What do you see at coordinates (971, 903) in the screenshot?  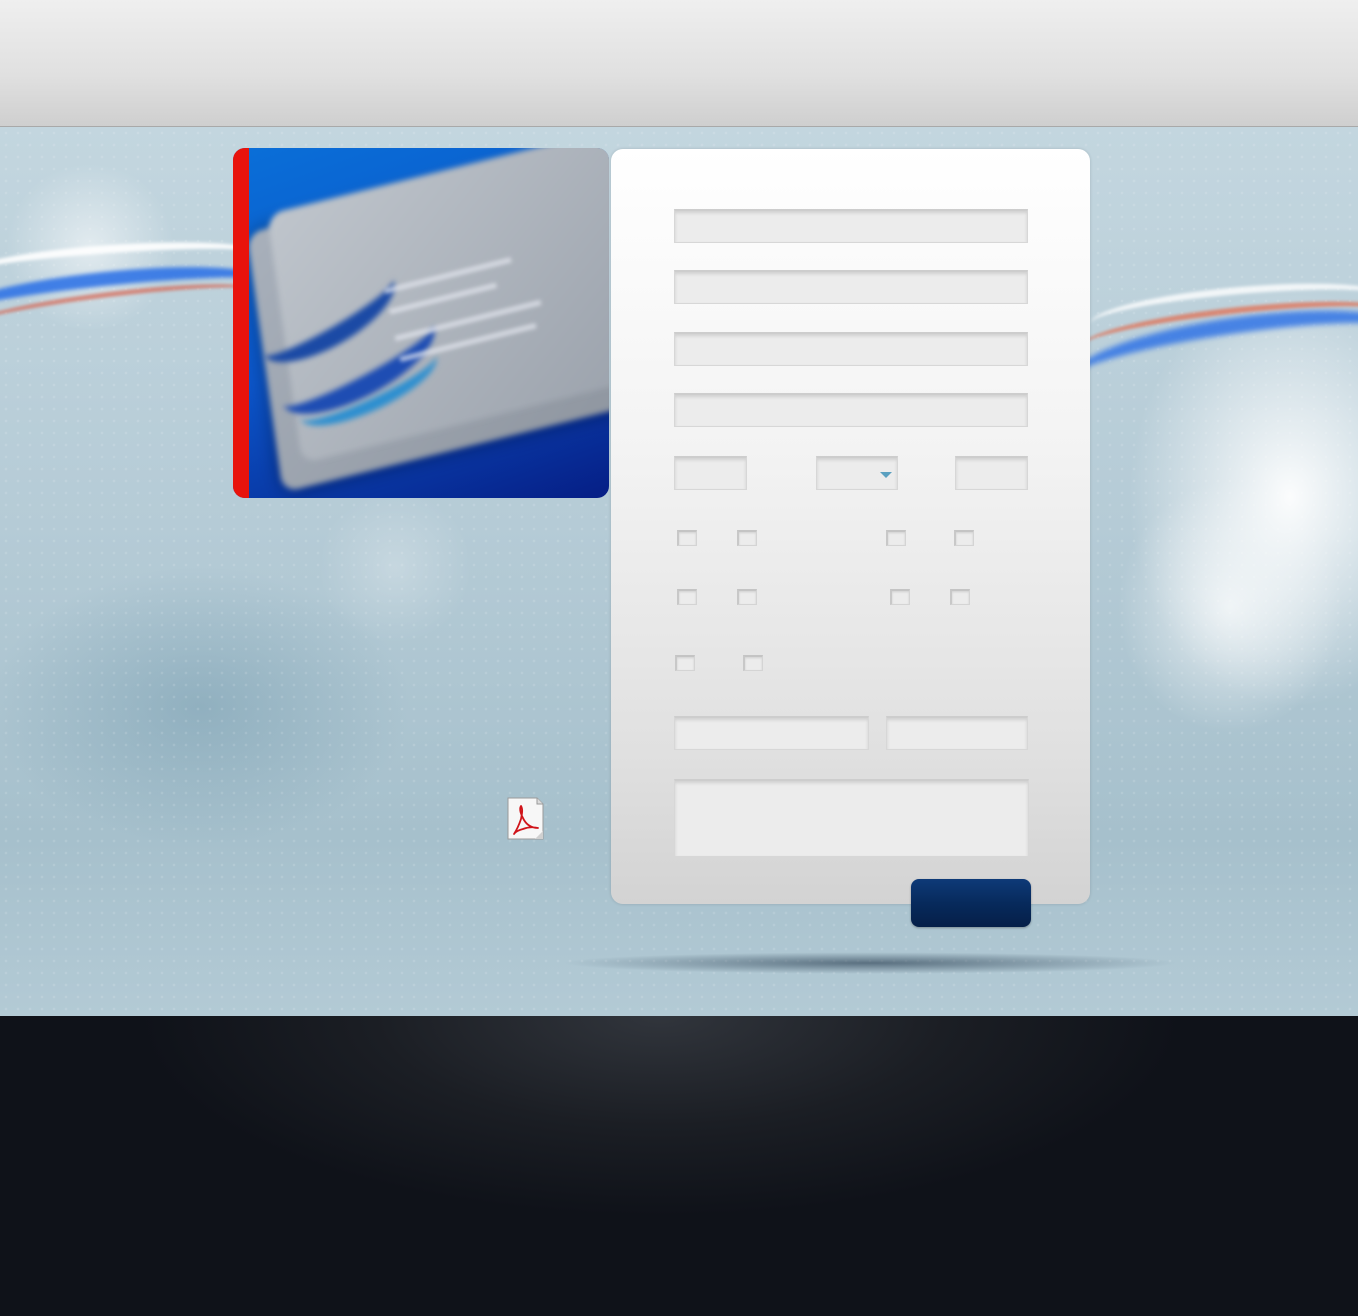 I see `submit-button` at bounding box center [971, 903].